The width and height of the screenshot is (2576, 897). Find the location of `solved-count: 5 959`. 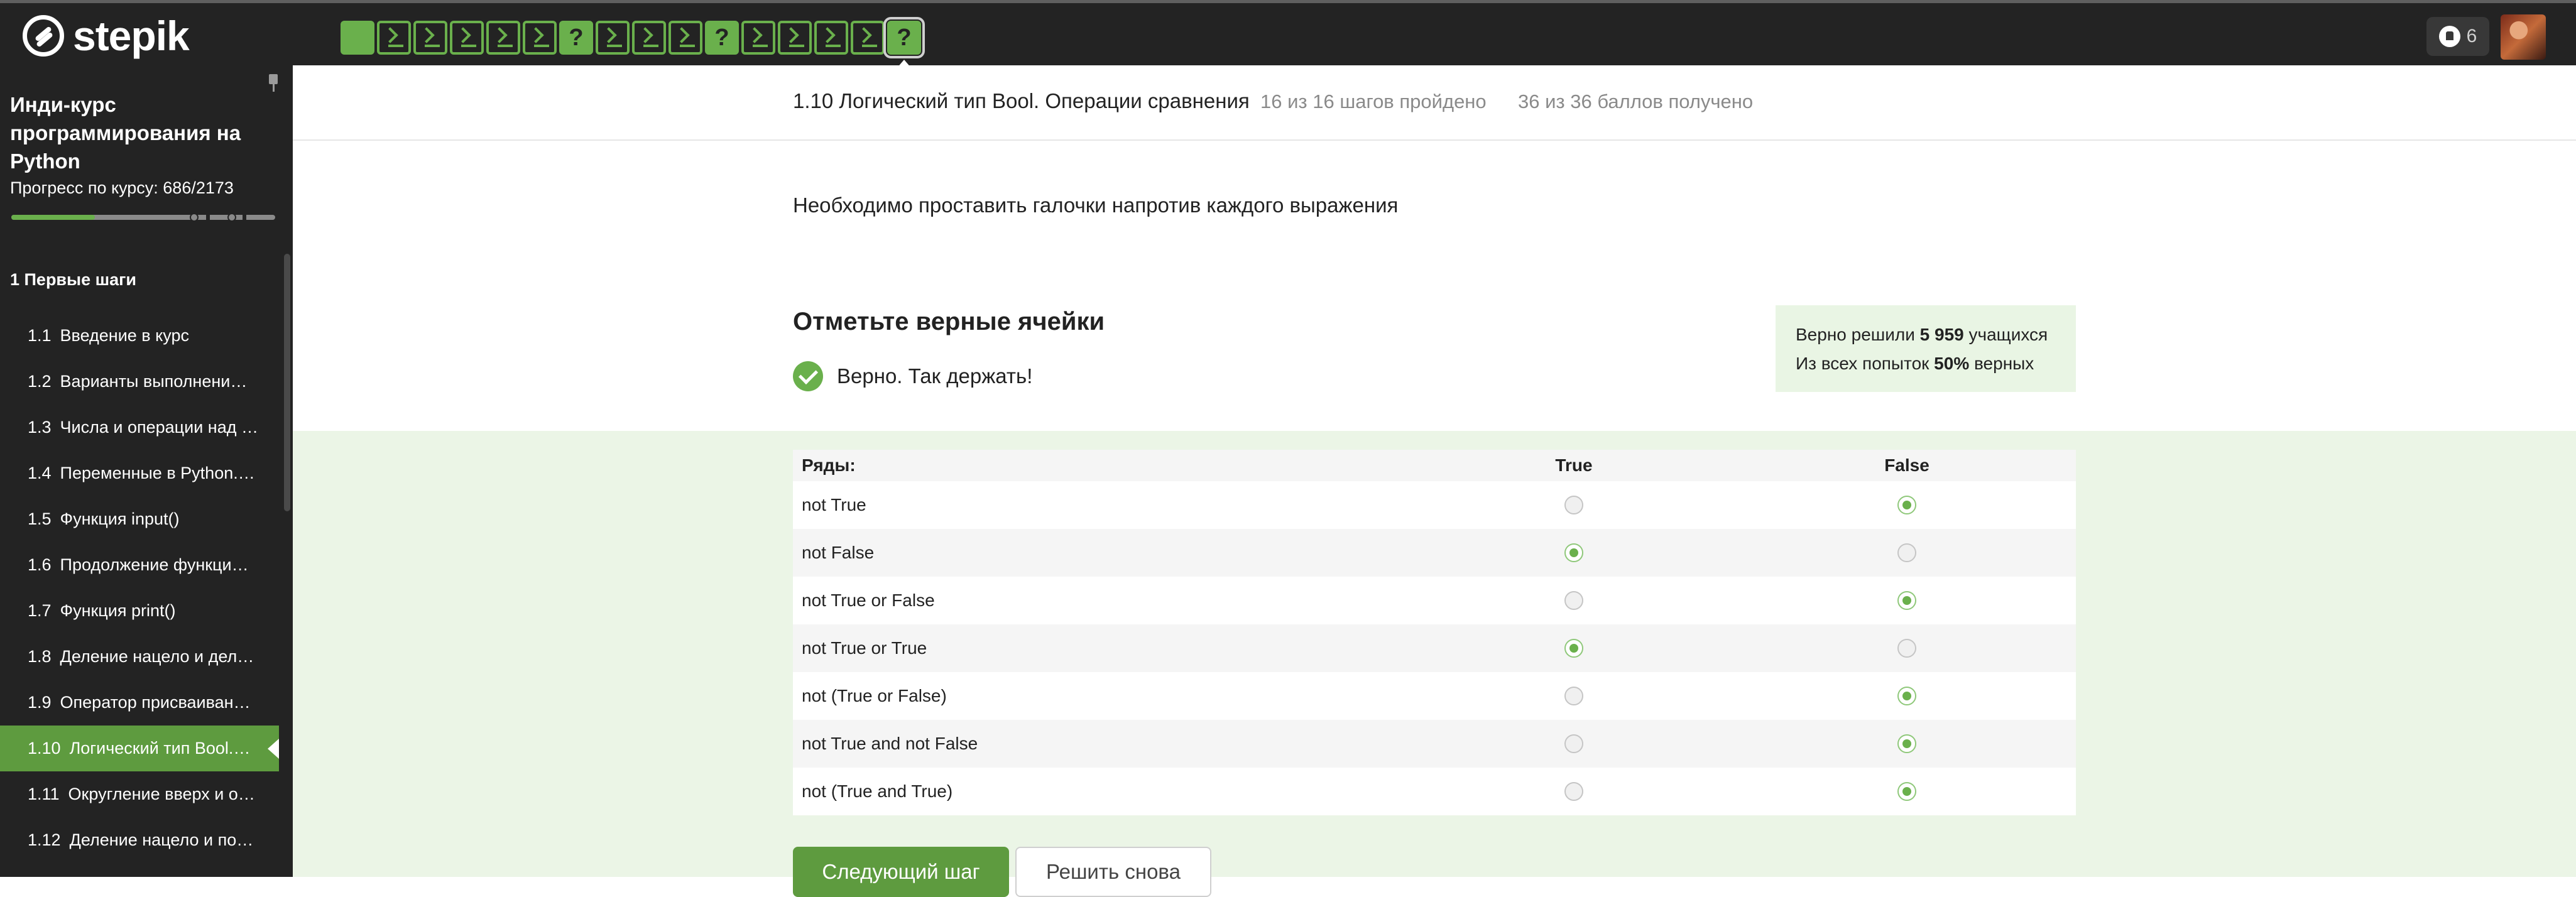

solved-count: 5 959 is located at coordinates (1941, 334).